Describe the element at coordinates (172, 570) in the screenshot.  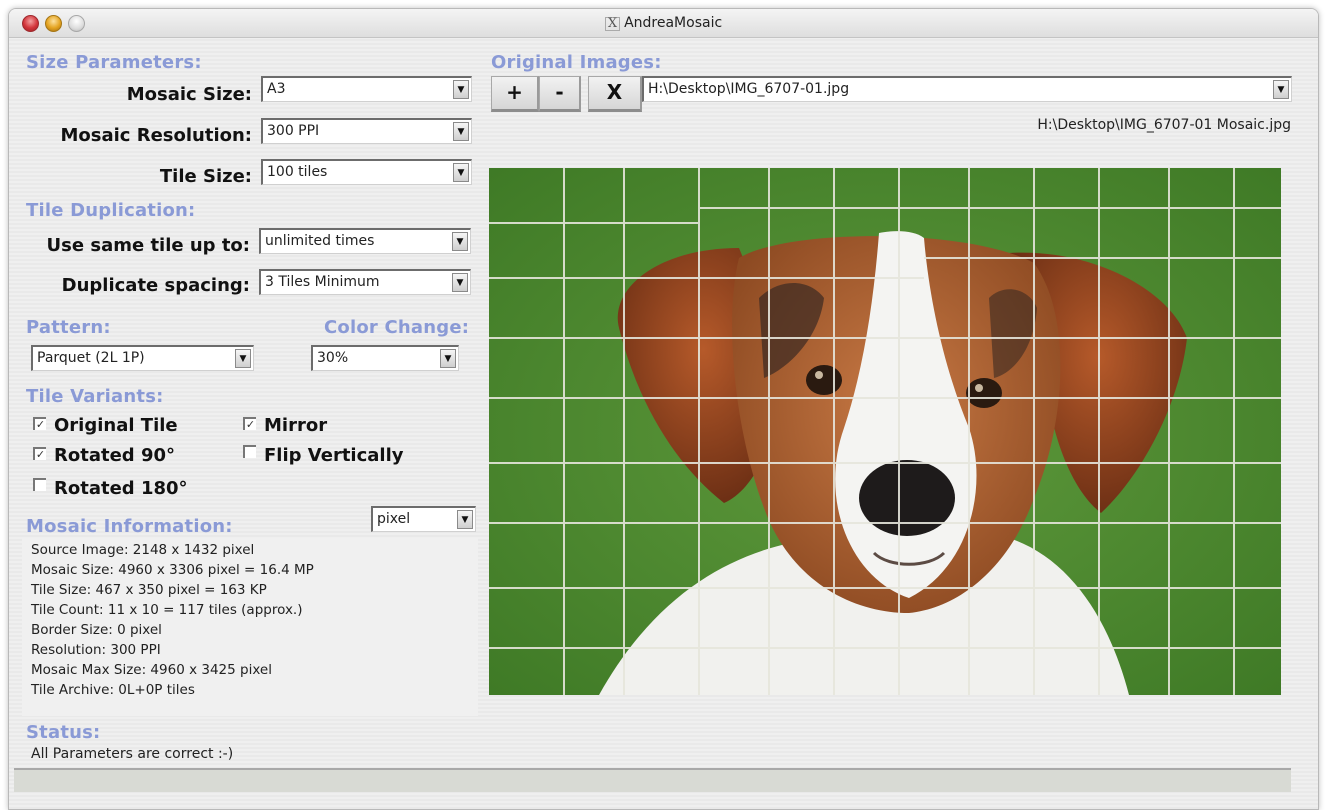
I see `info-mosaic-size: Mosaic Size: 4960 x 3306 pixel = 16.4 MP` at that location.